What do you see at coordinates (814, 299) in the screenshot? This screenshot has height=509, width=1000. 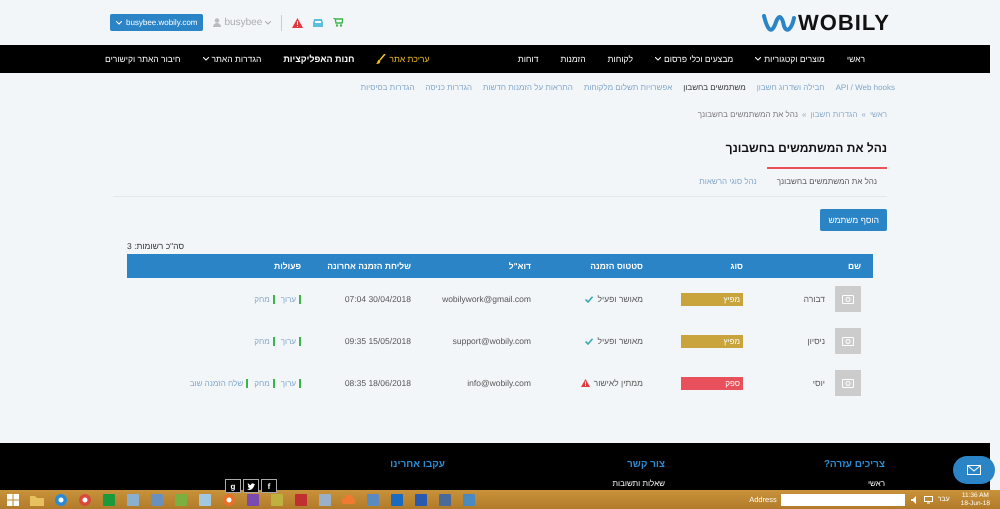 I see `user-name: דבורה` at bounding box center [814, 299].